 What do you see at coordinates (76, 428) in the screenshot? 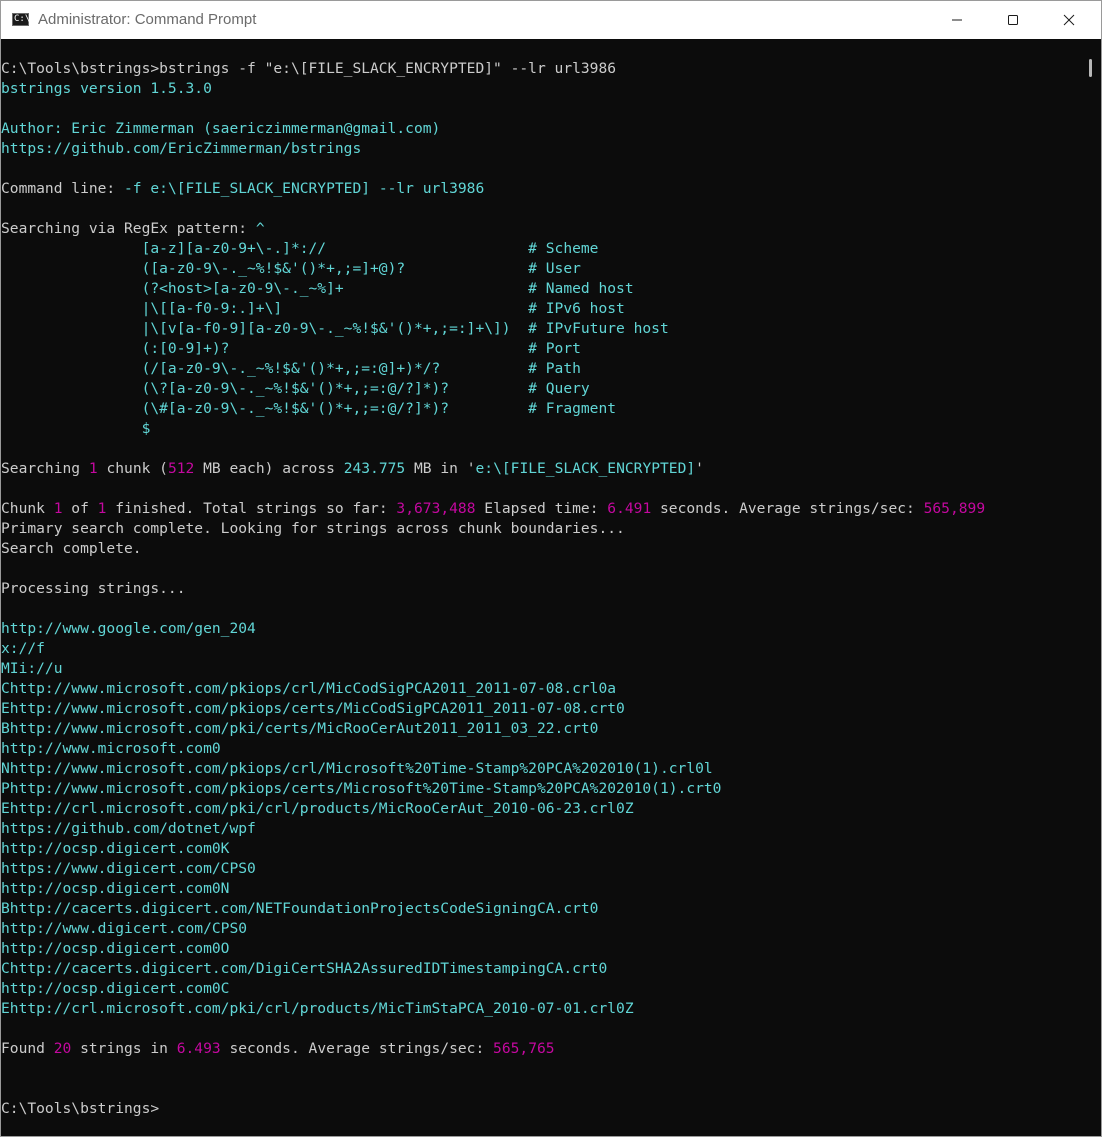
I see `console-text: $` at bounding box center [76, 428].